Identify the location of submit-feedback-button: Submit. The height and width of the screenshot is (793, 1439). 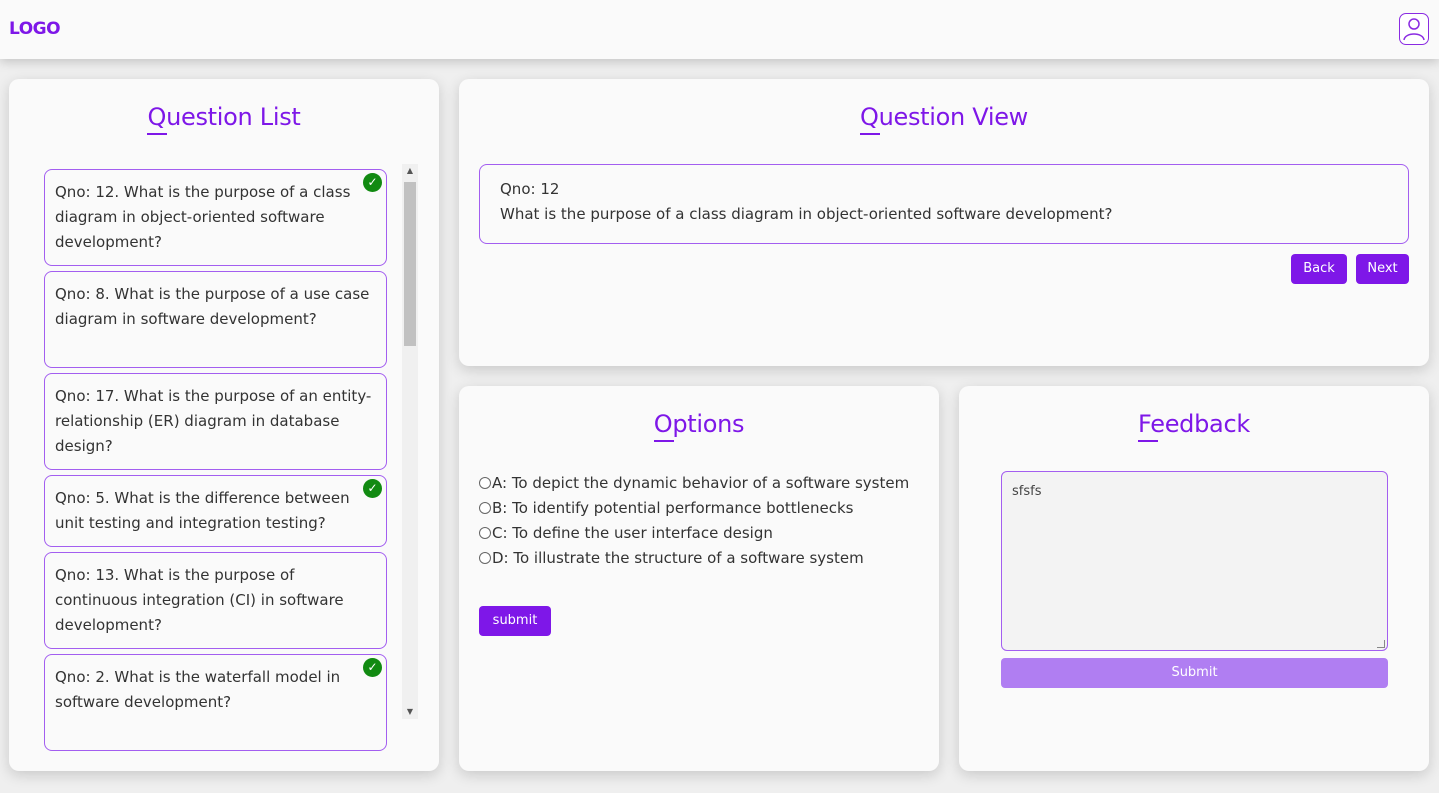
(1194, 673).